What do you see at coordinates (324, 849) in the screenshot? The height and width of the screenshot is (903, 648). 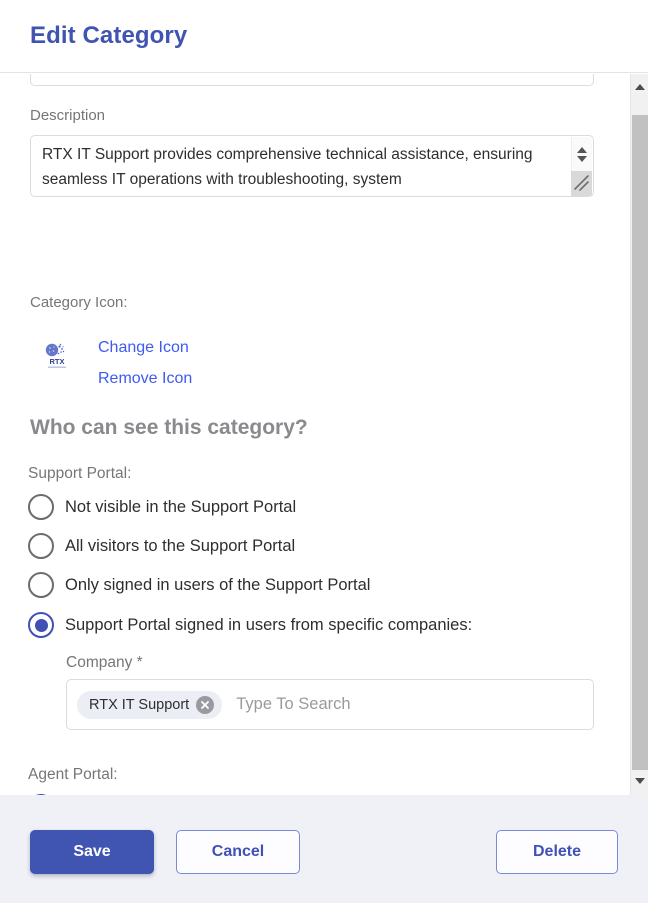 I see `dialog-footer: Save Cancel Delete` at bounding box center [324, 849].